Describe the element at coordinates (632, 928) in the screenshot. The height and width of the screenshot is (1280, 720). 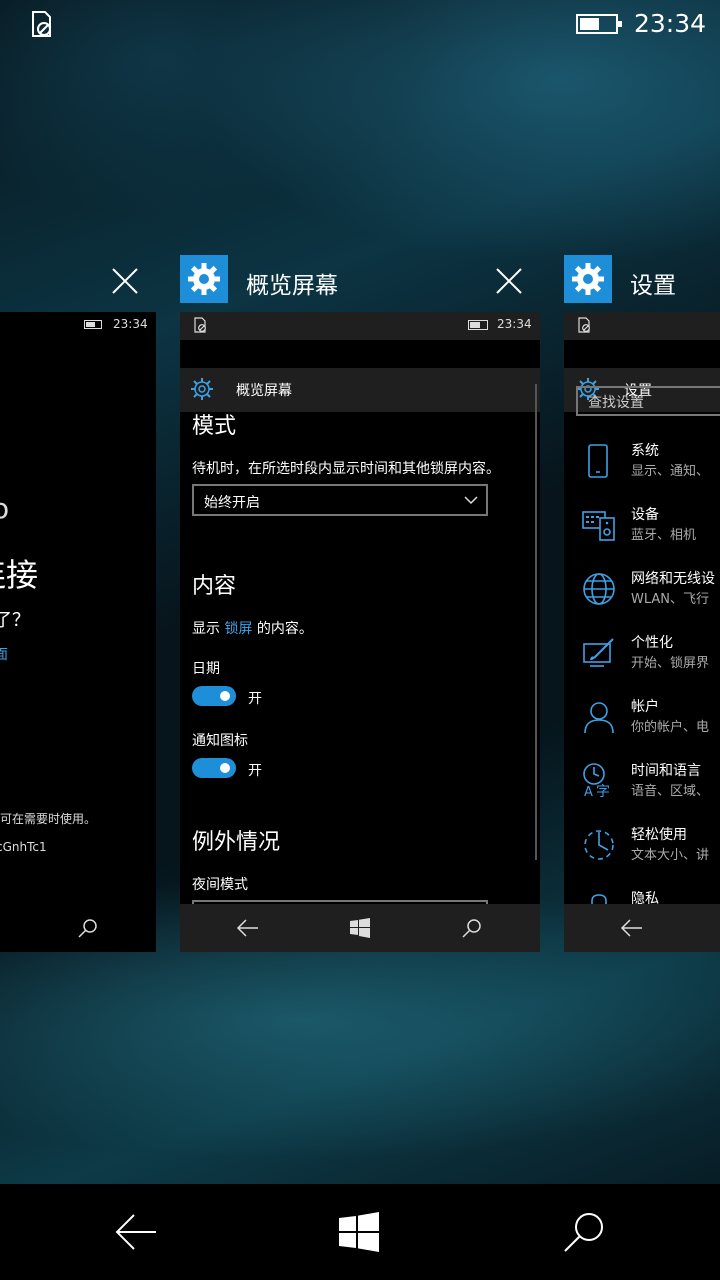
I see `right-card-back-icon` at that location.